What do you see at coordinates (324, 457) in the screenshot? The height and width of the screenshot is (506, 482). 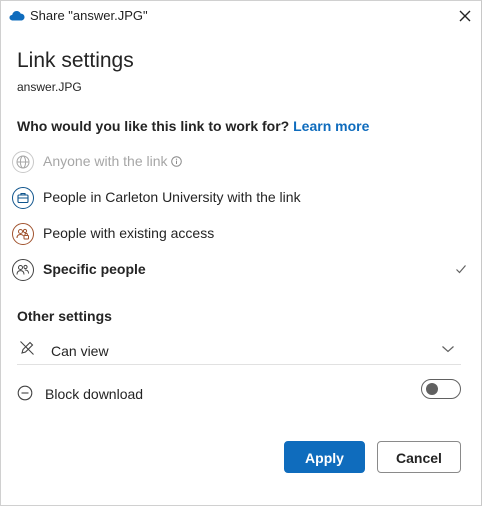 I see `apply-button: Apply` at bounding box center [324, 457].